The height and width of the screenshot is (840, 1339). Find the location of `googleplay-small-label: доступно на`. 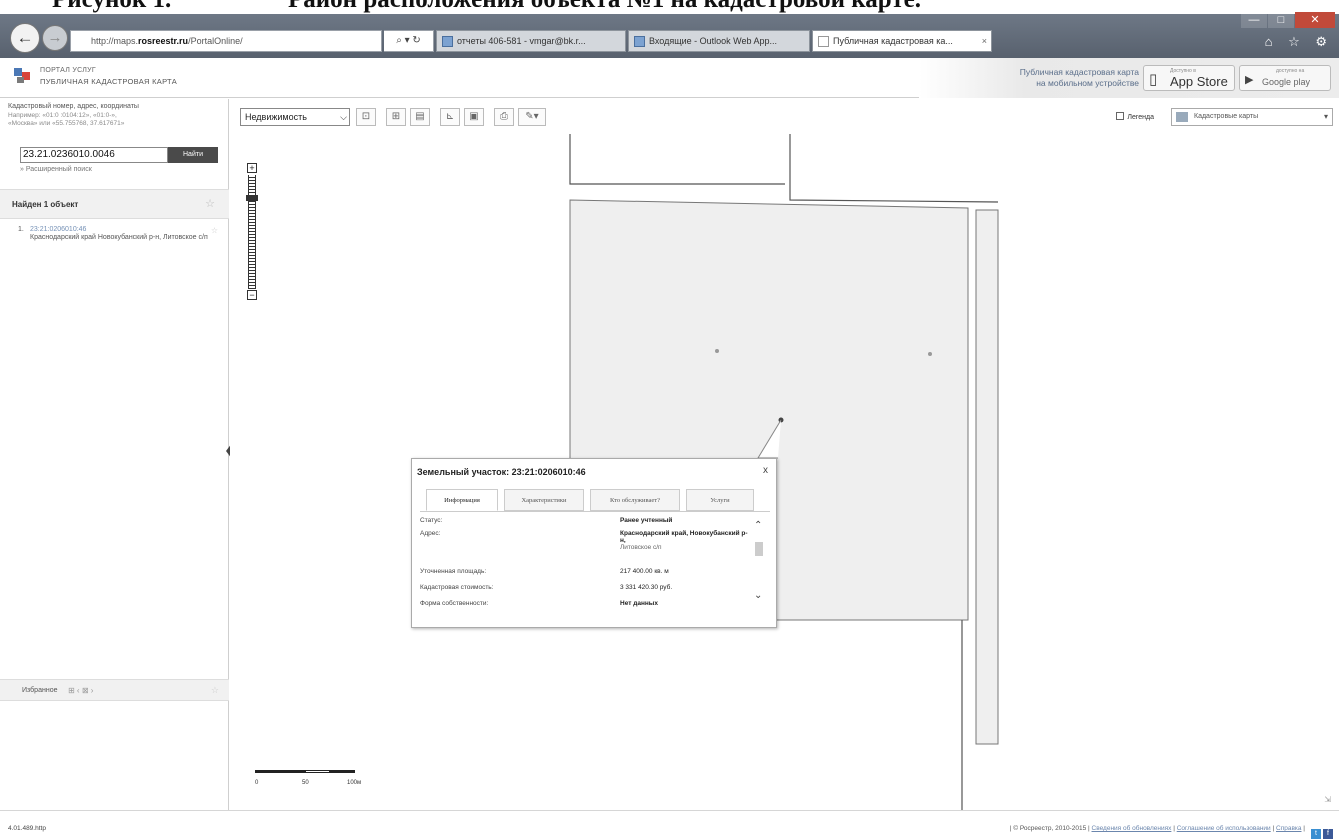

googleplay-small-label: доступно на is located at coordinates (1290, 71).